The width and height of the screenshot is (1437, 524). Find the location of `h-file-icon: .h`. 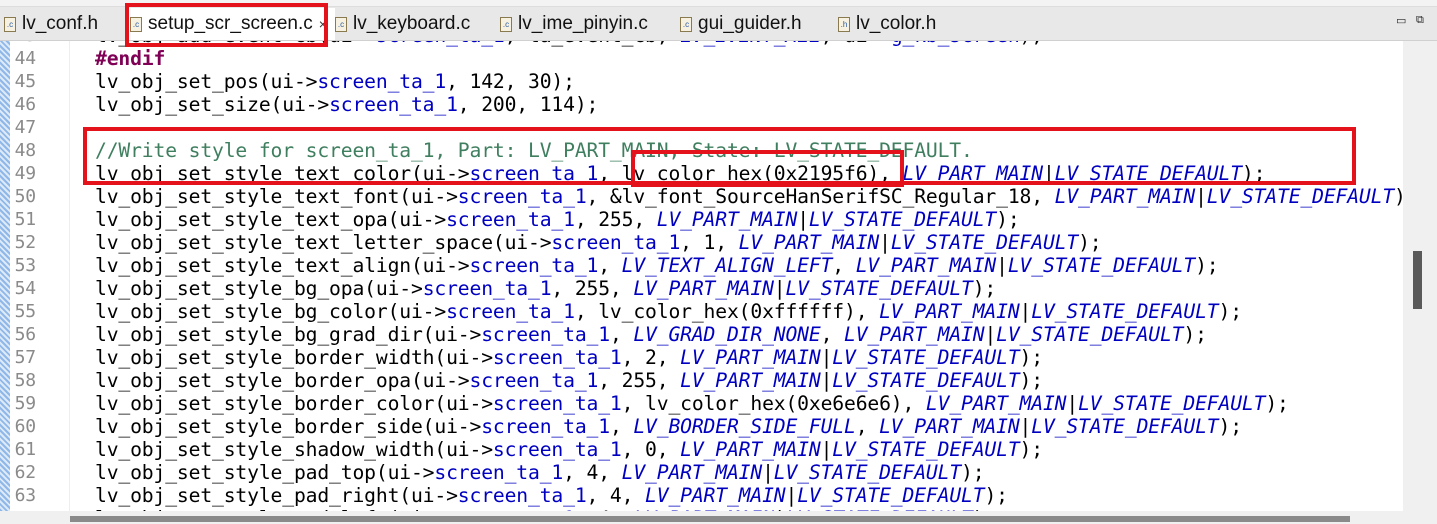

h-file-icon: .h is located at coordinates (844, 24).